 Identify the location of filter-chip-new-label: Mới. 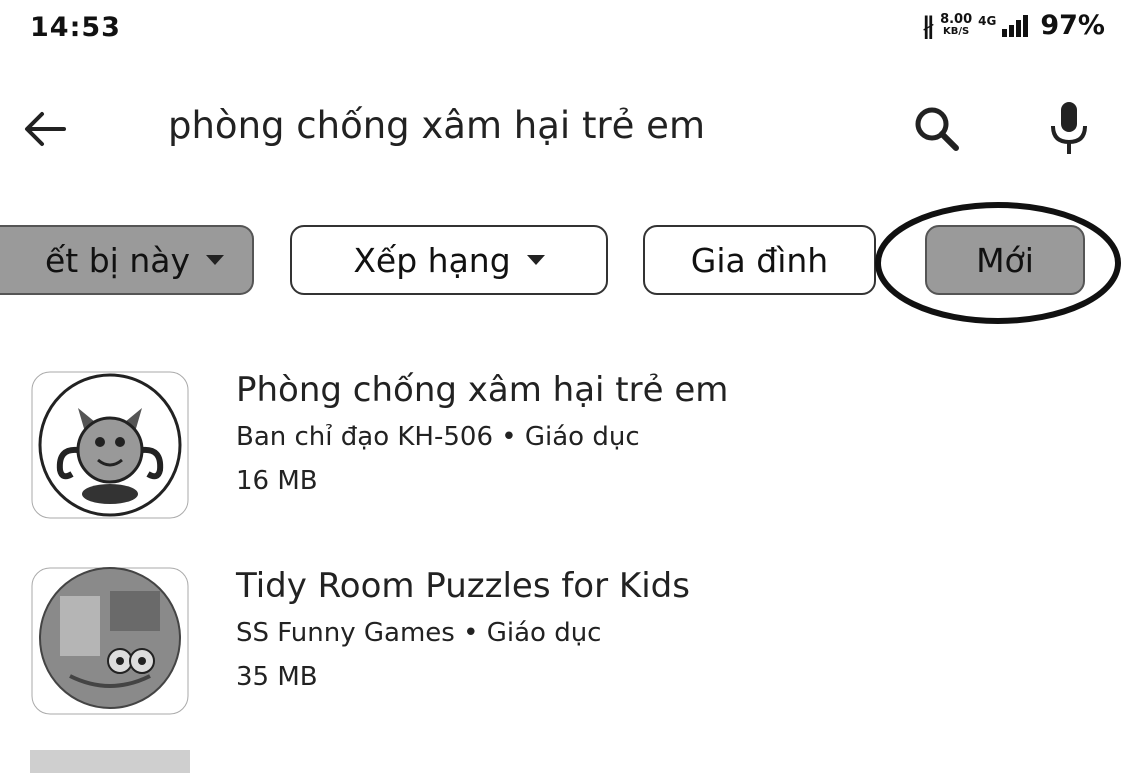
(1005, 260).